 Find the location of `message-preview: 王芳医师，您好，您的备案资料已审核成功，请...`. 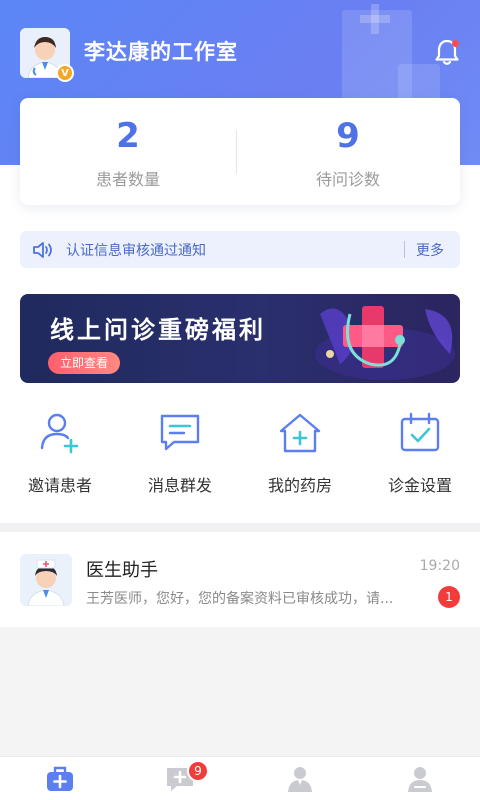

message-preview: 王芳医师，您好，您的备案资料已审核成功，请... is located at coordinates (240, 599).